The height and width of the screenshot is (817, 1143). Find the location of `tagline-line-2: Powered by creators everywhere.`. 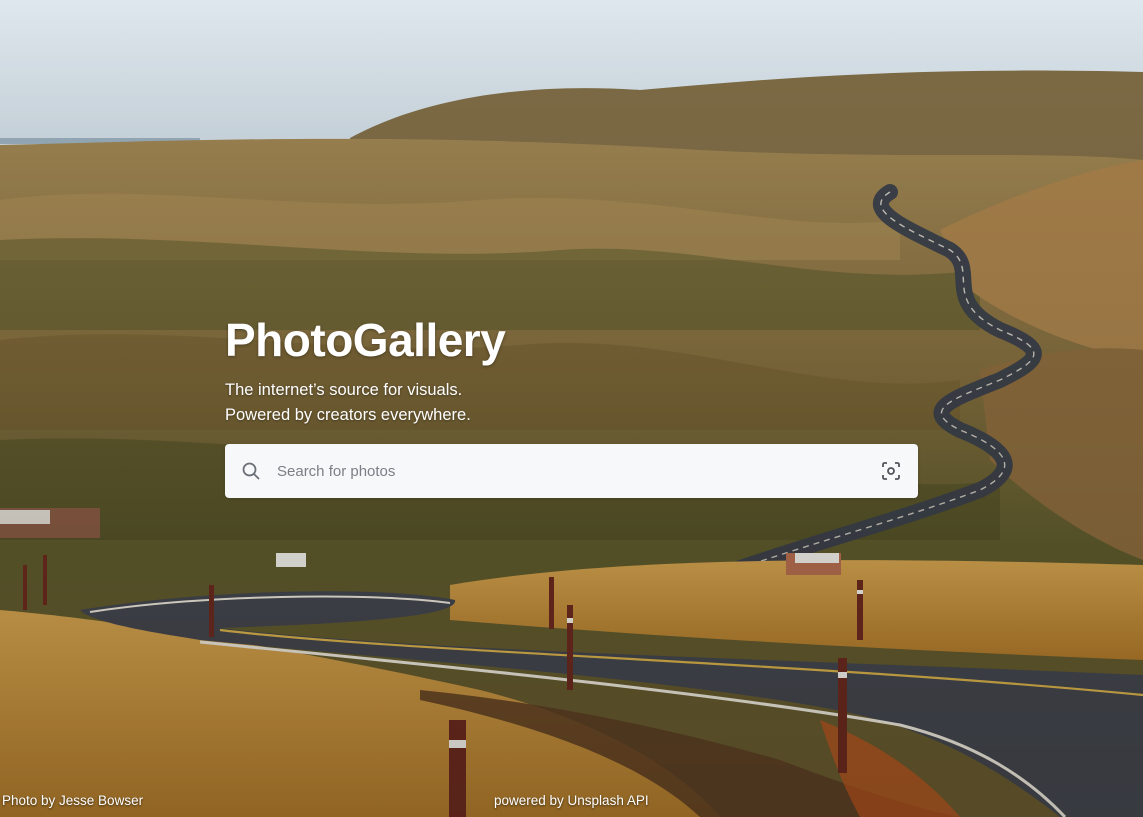

tagline-line-2: Powered by creators everywhere. is located at coordinates (348, 415).